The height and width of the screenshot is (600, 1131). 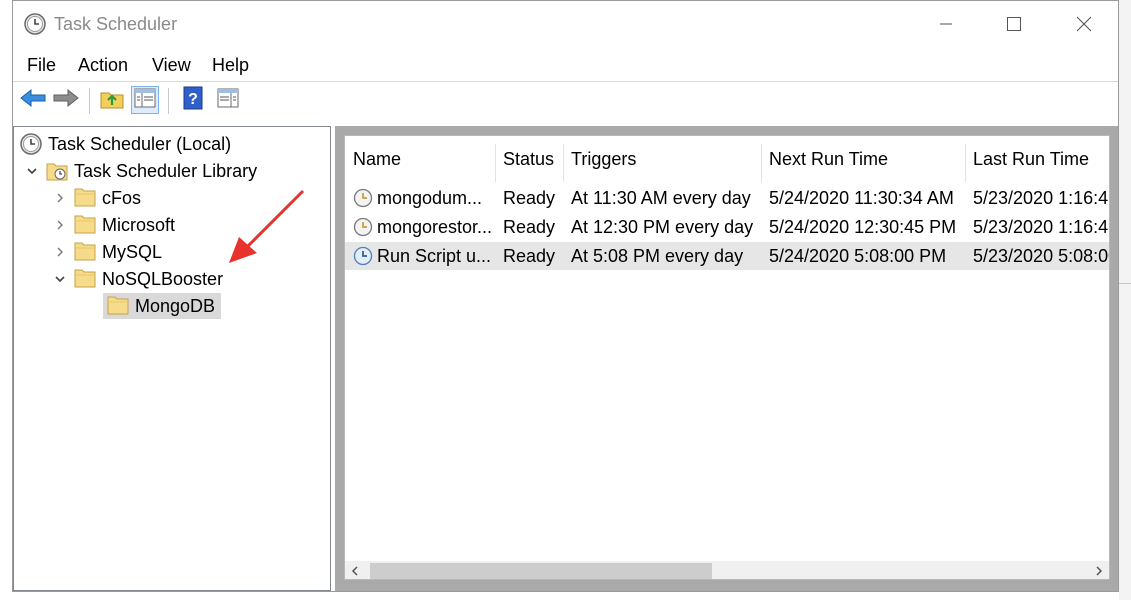 I want to click on up-one-level-button, so click(x=112, y=100).